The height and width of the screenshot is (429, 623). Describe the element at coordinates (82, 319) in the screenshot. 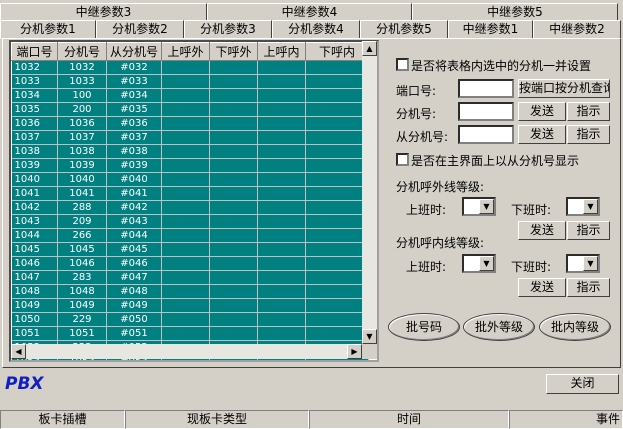

I see `table-cell: 229` at that location.